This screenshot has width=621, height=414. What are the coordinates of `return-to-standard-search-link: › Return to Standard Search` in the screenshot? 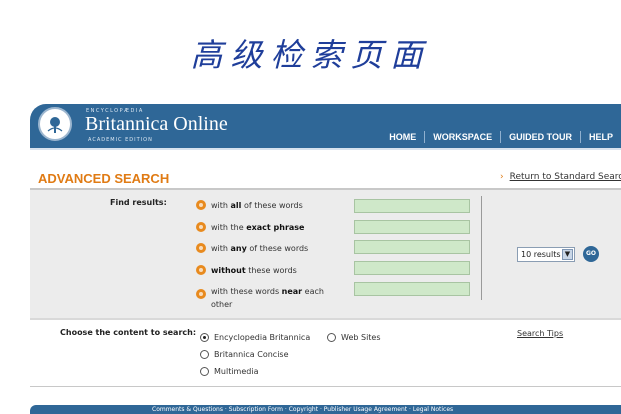 It's located at (560, 177).